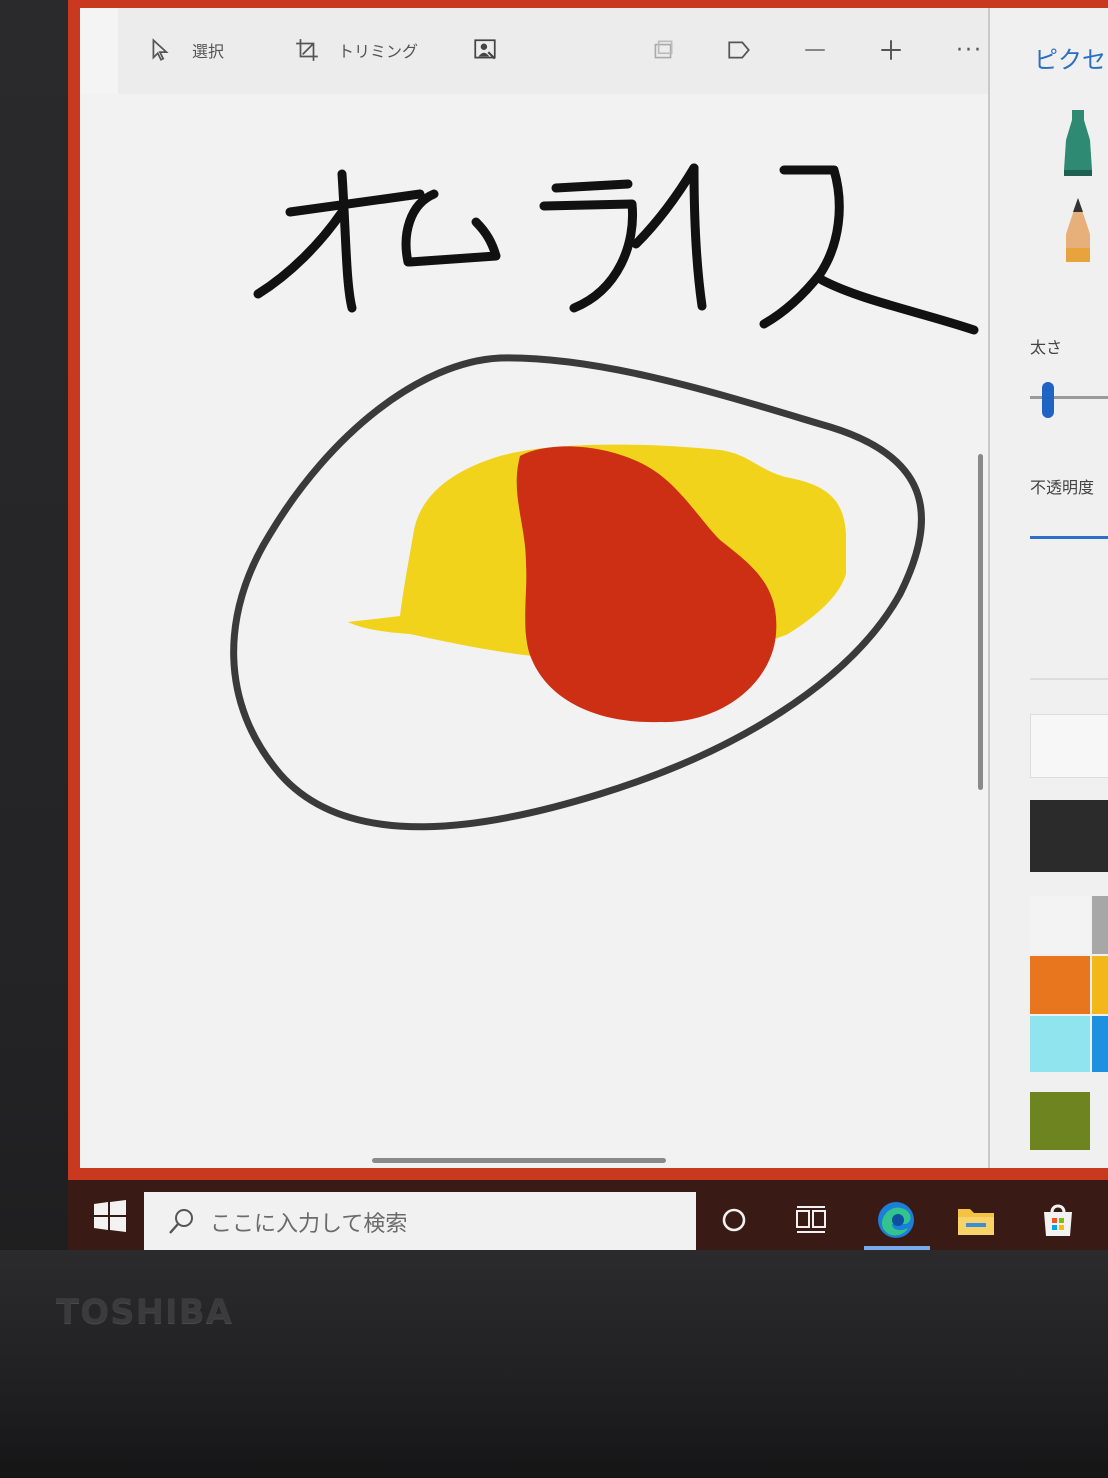 This screenshot has width=1108, height=1478. What do you see at coordinates (378, 51) in the screenshot?
I see `crop-label: トリミング` at bounding box center [378, 51].